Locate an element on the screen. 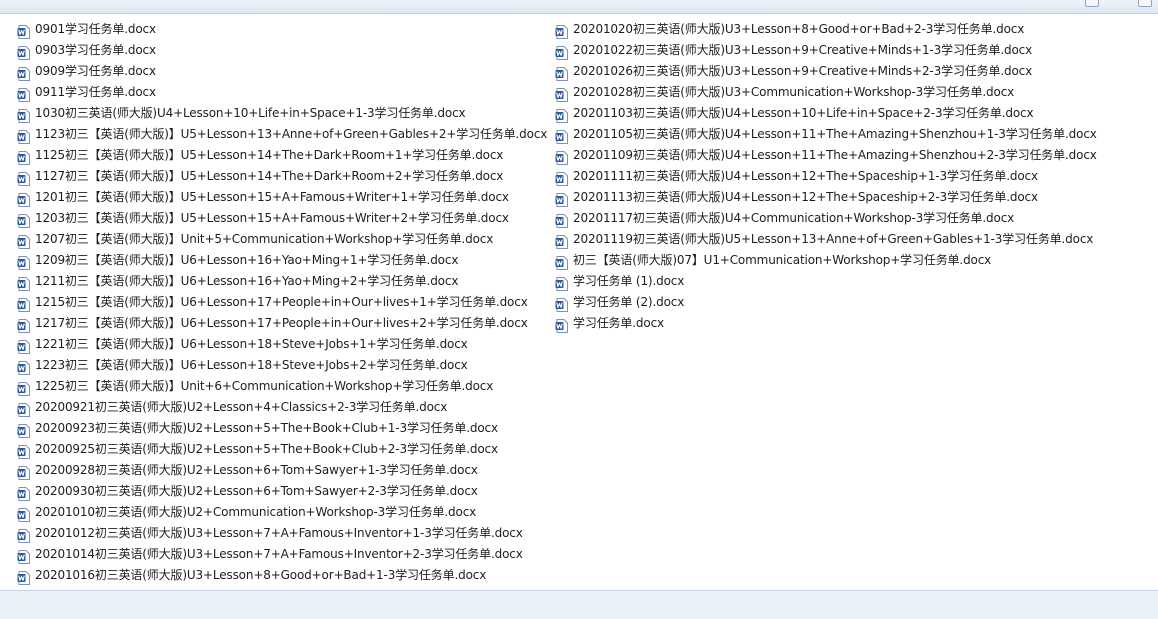 This screenshot has width=1158, height=619. file-item: 0909学习任务单.docx is located at coordinates (282, 71).